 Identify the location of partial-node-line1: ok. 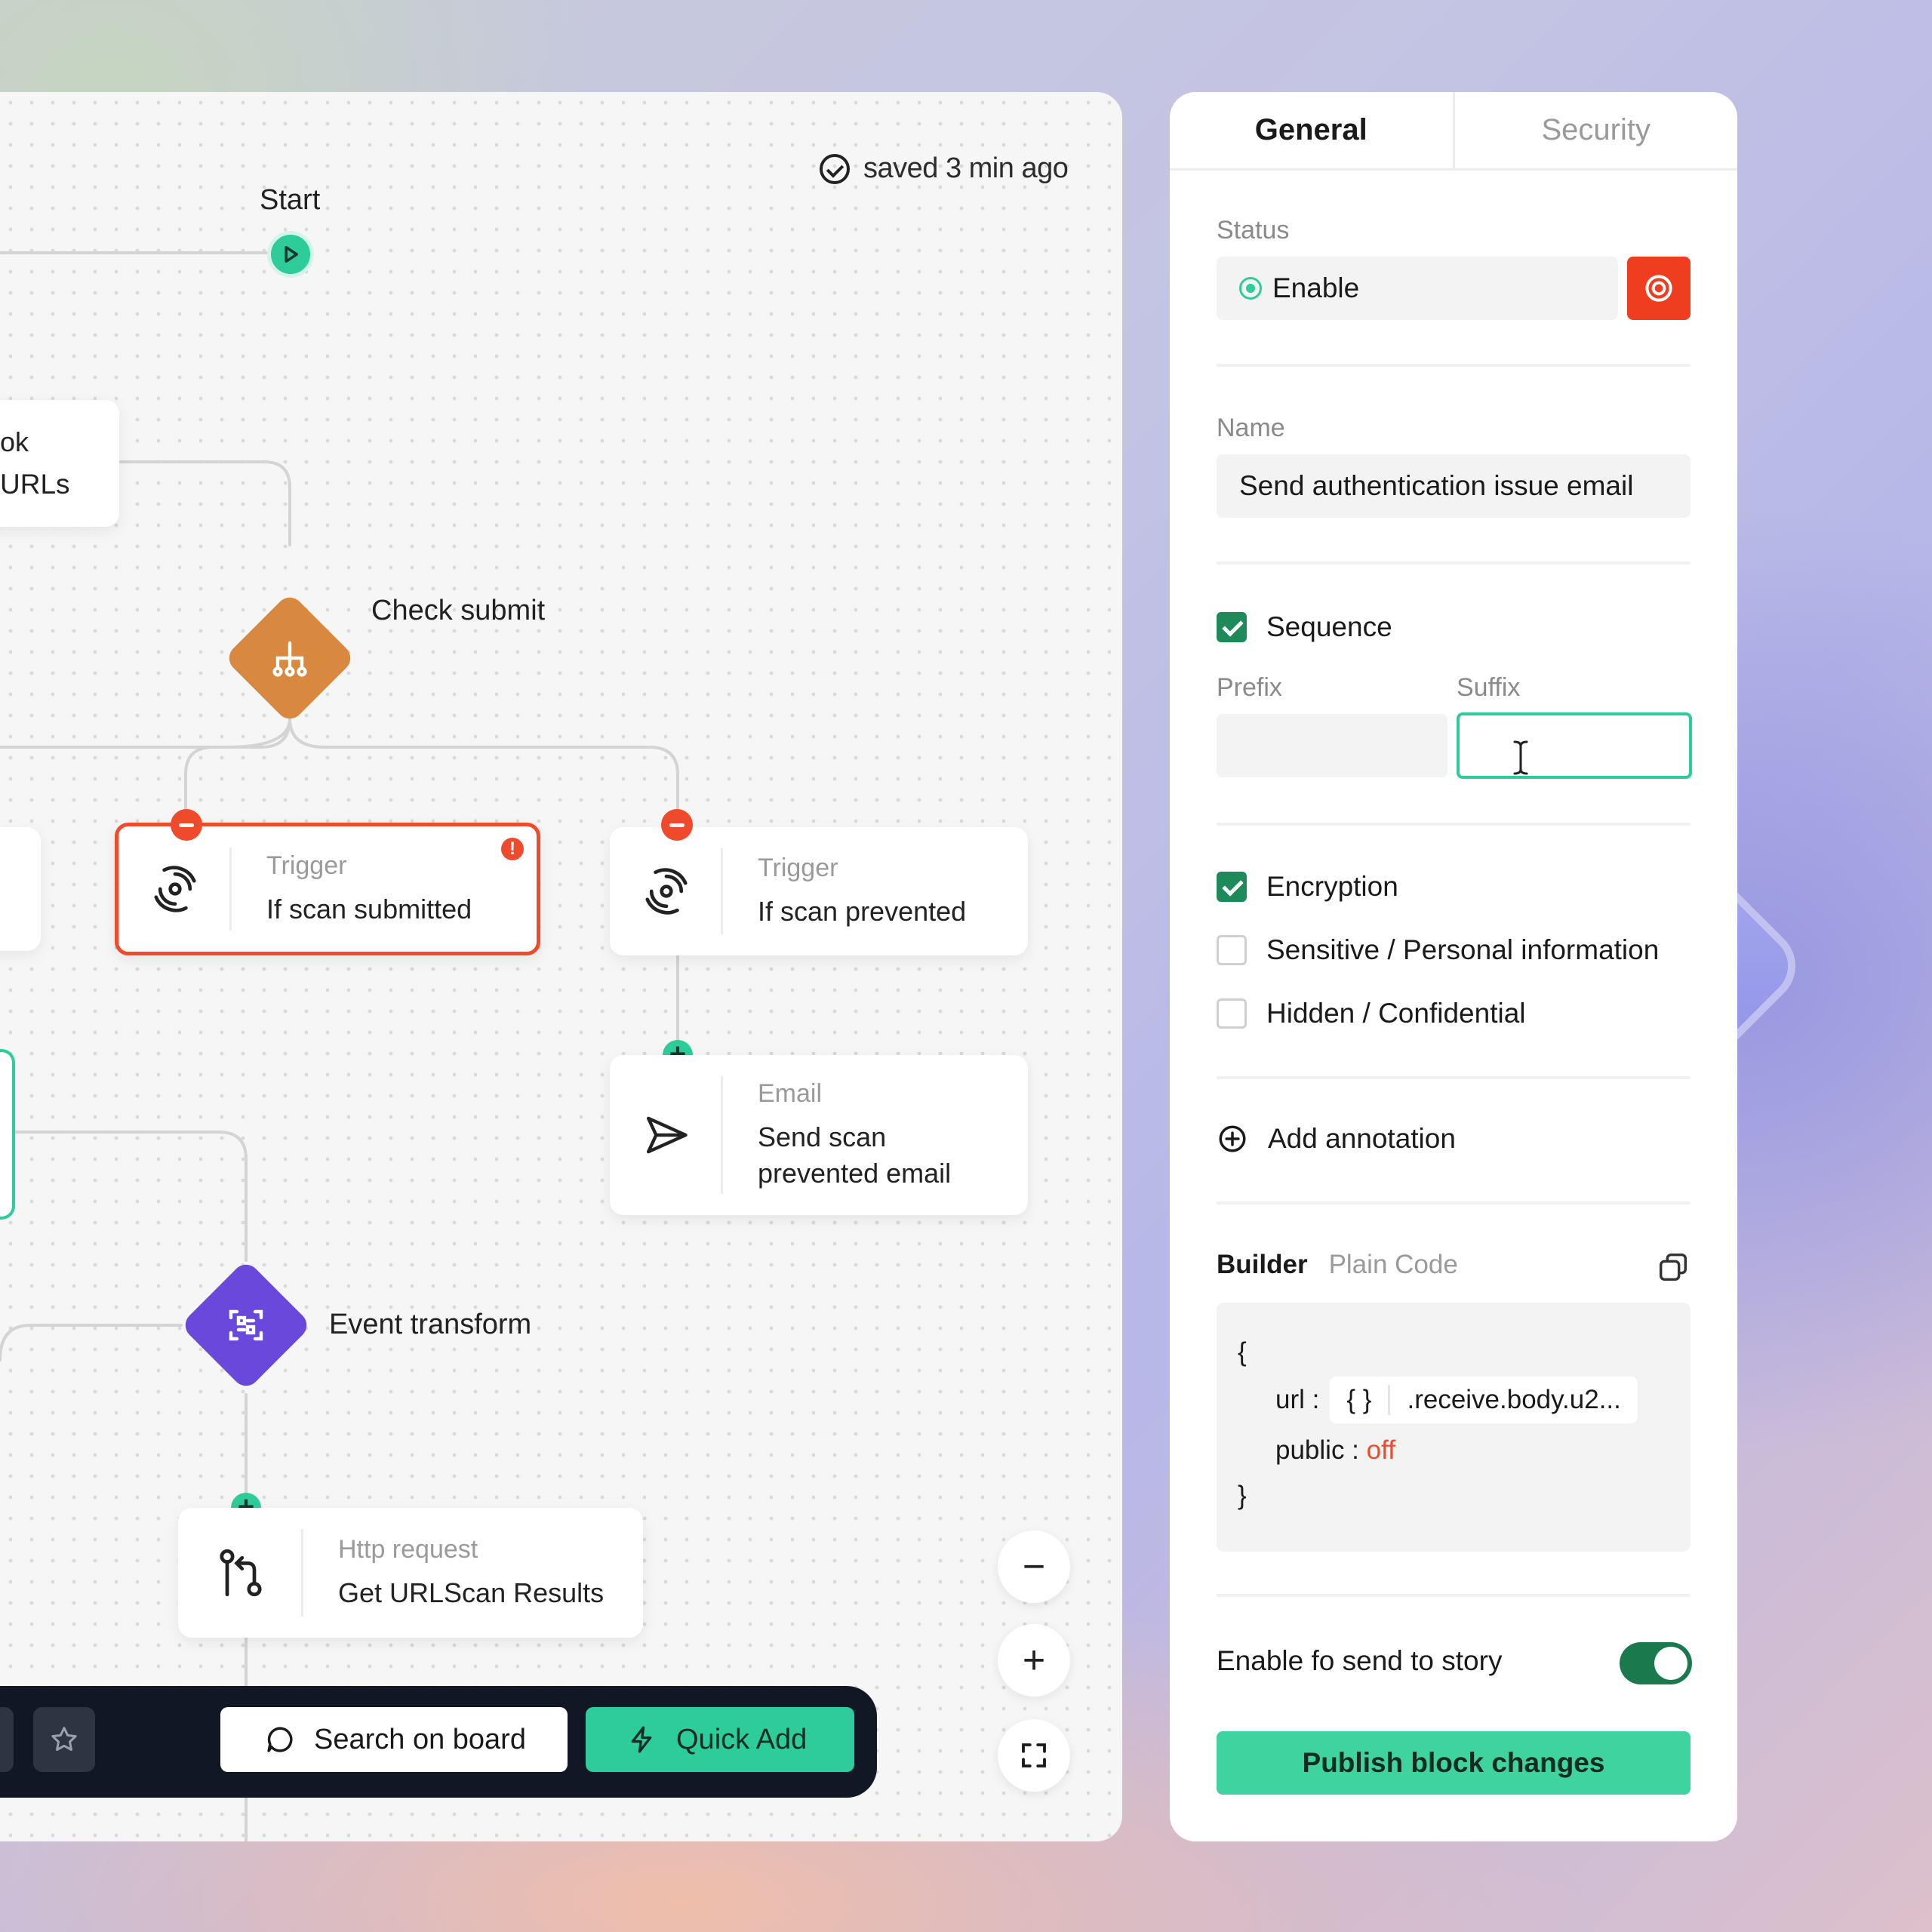
(14, 441).